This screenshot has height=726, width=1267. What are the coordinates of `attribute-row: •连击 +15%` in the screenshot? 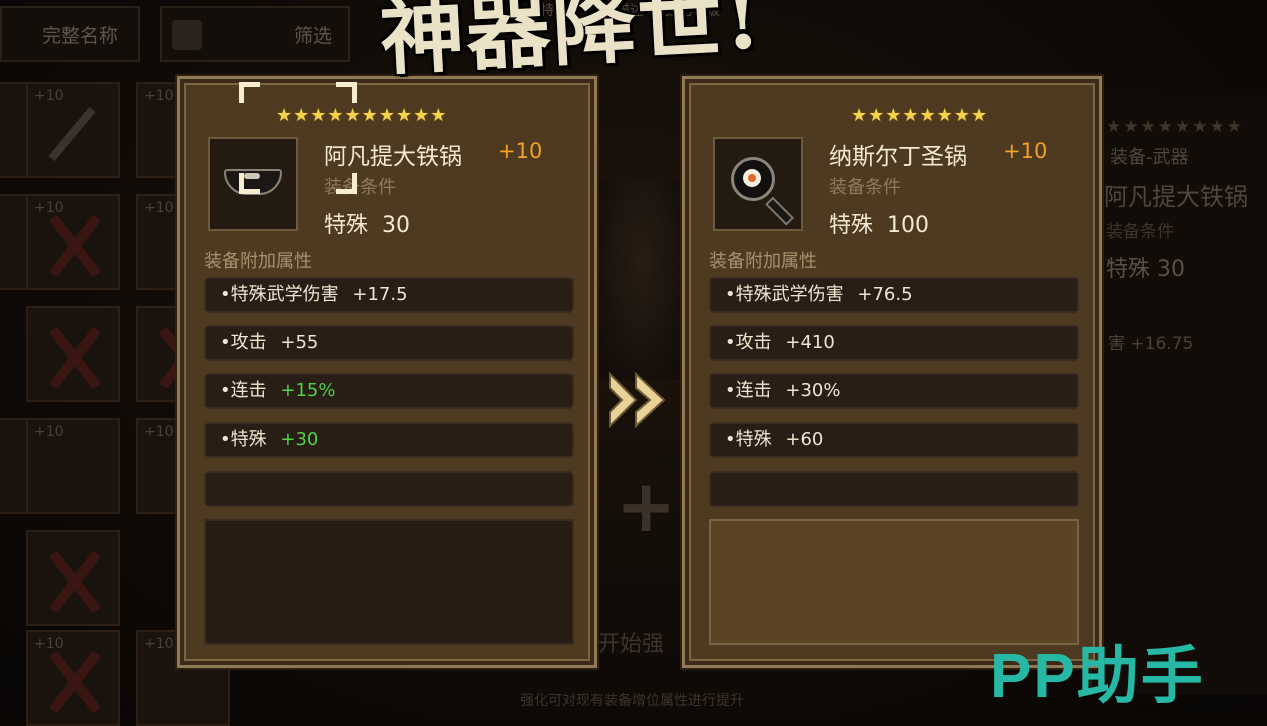 It's located at (389, 391).